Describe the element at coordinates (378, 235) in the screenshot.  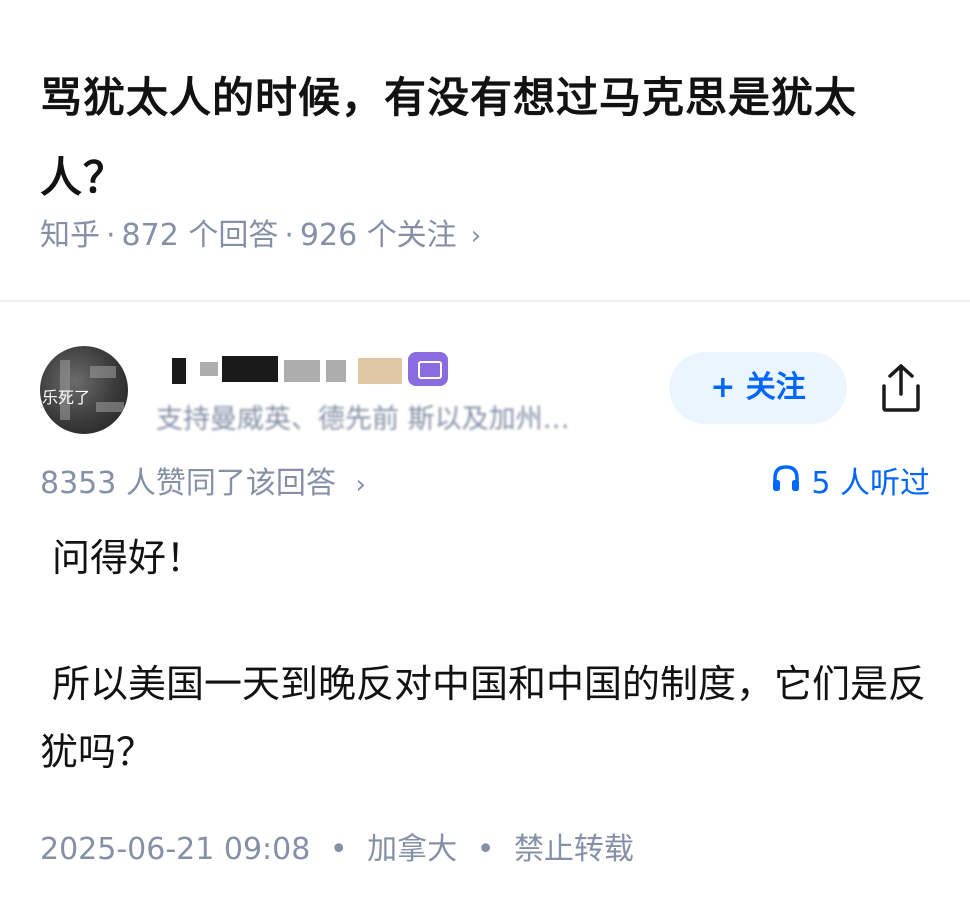
I see `follower-count: 926 个关注` at that location.